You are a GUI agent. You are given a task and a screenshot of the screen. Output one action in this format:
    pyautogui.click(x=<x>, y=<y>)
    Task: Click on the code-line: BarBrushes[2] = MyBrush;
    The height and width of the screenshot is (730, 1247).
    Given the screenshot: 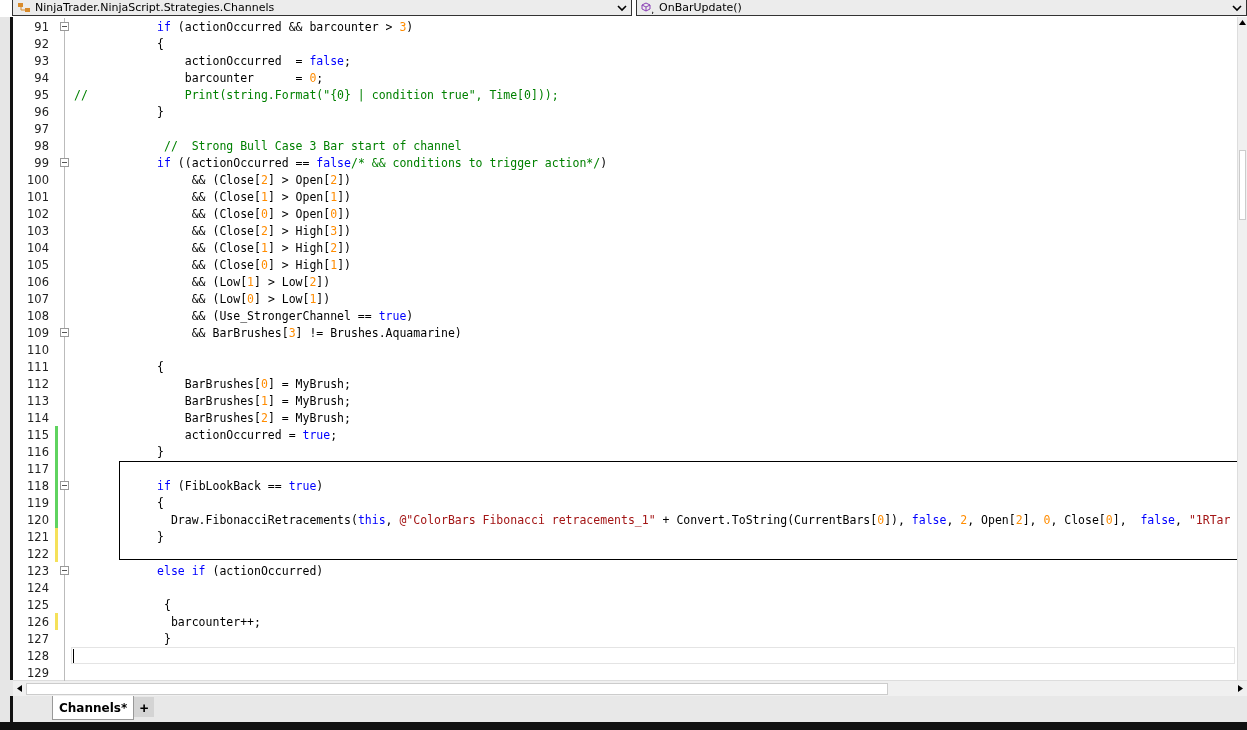 What is the action you would take?
    pyautogui.click(x=267, y=417)
    